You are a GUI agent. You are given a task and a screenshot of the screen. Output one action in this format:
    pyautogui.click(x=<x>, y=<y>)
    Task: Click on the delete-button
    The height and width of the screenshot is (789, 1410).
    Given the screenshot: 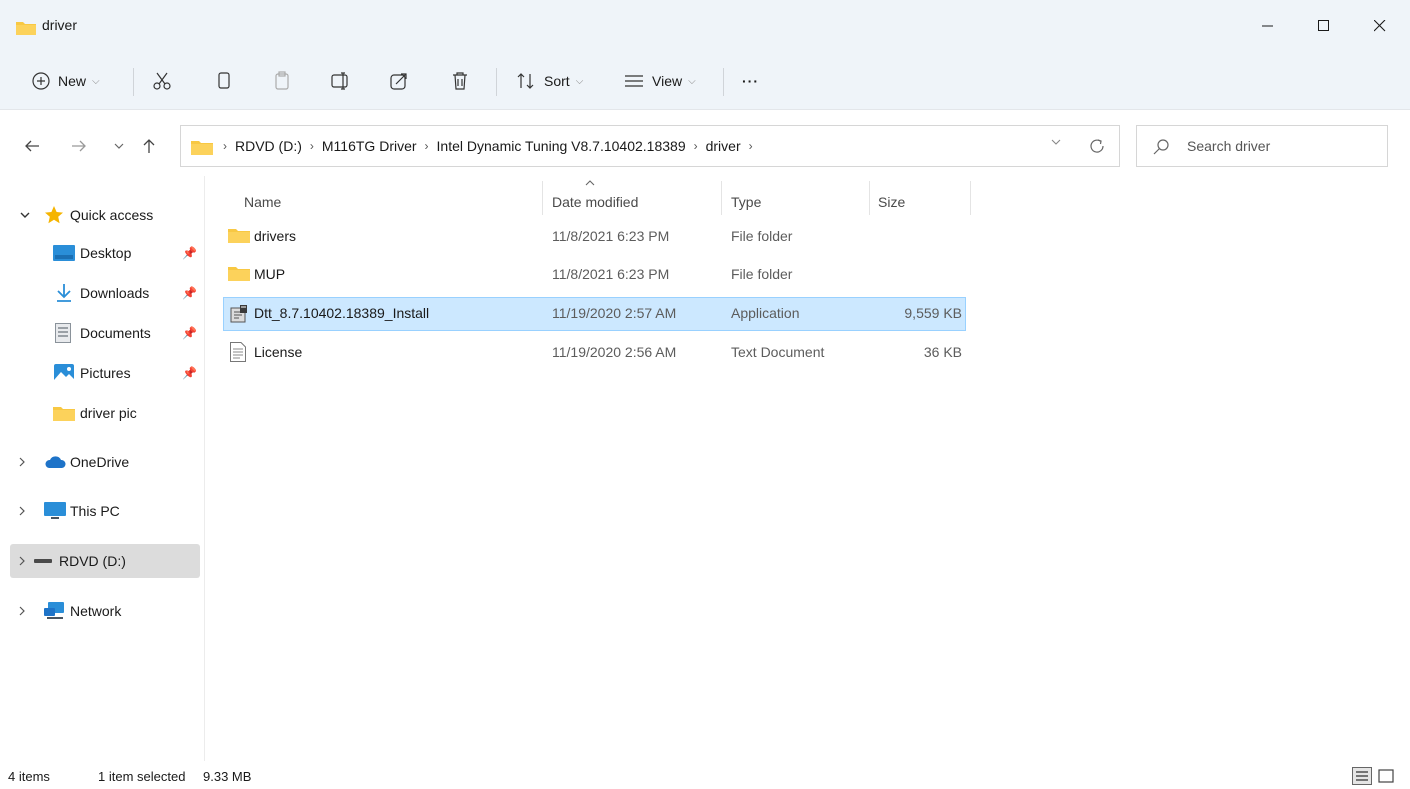 What is the action you would take?
    pyautogui.click(x=460, y=81)
    